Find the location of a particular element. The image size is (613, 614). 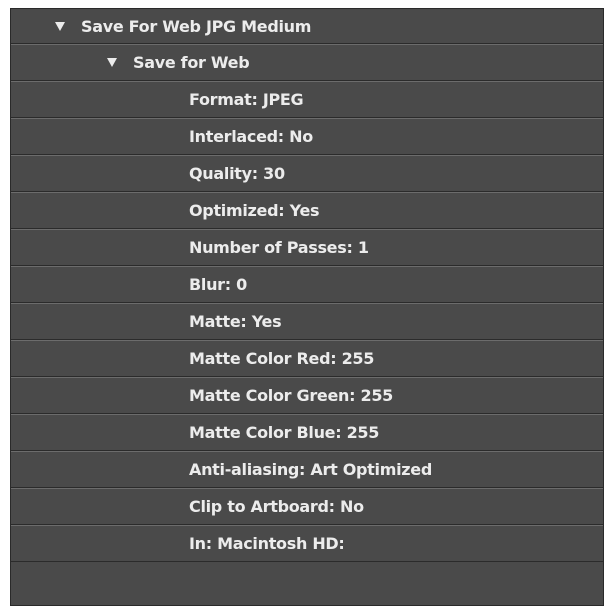

property-label: Matte Color Blue: 255 is located at coordinates (284, 432).